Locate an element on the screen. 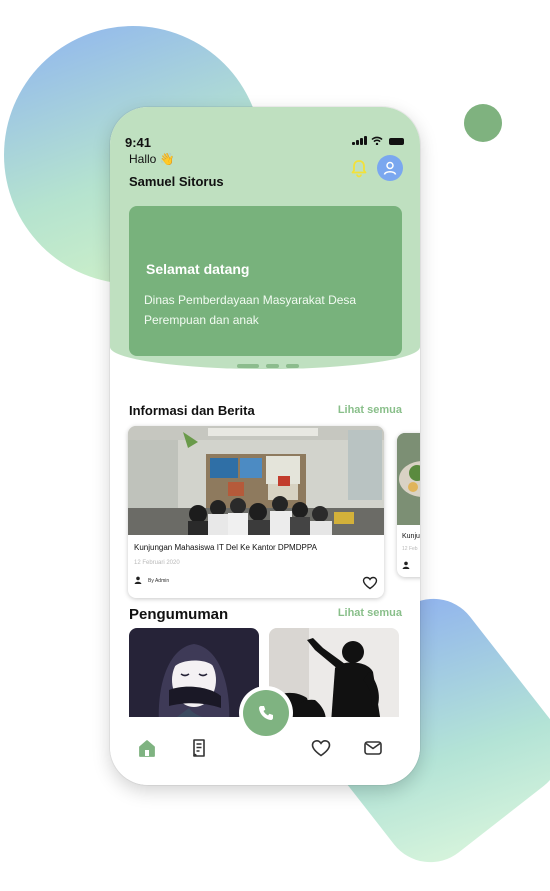 The image size is (550, 891). decorative-green-dot is located at coordinates (483, 123).